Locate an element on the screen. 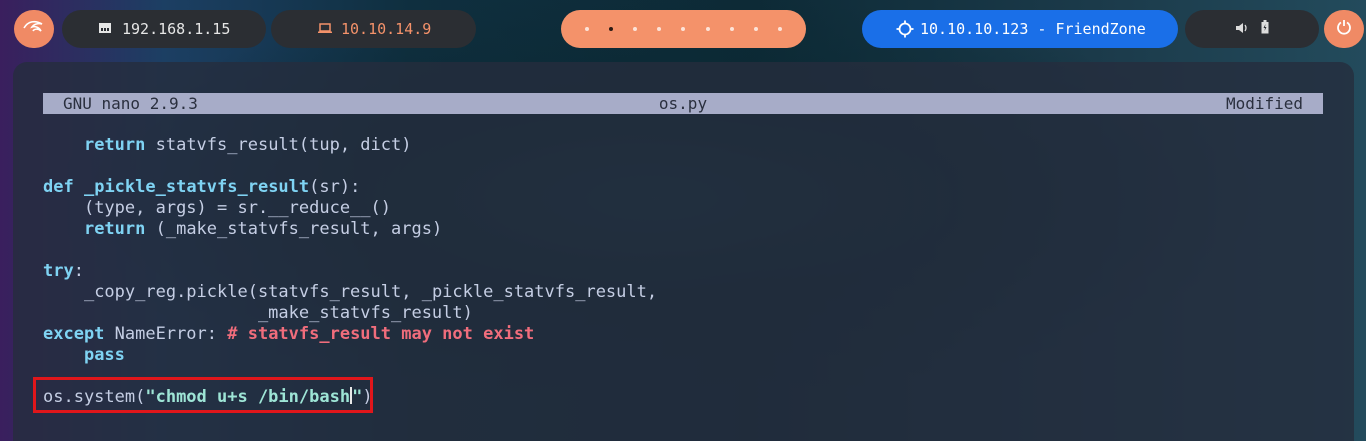 The width and height of the screenshot is (1366, 441). target-pill: 10.10.10.123 - FriendZone is located at coordinates (1020, 29).